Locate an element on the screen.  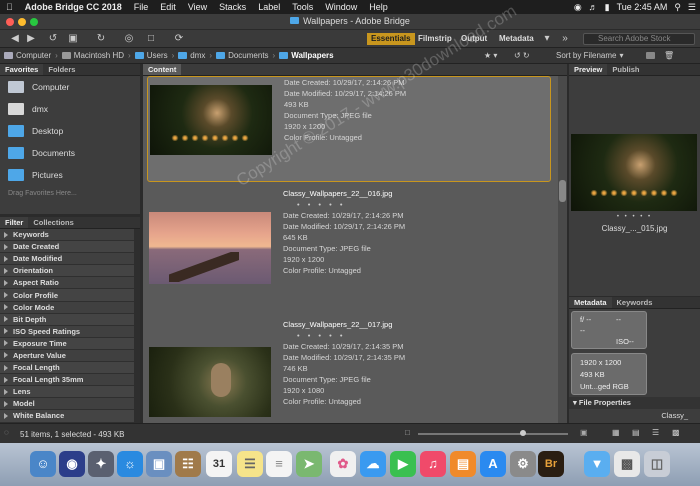
refine-icon: ↻ is located at coordinates (101, 39).